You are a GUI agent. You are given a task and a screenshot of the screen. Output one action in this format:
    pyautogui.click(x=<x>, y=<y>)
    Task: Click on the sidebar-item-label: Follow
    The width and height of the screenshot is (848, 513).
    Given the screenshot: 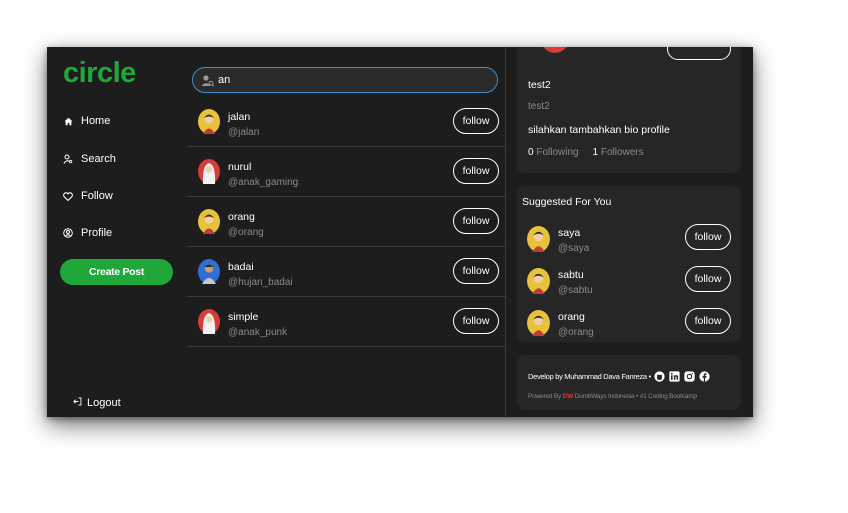 What is the action you would take?
    pyautogui.click(x=97, y=196)
    